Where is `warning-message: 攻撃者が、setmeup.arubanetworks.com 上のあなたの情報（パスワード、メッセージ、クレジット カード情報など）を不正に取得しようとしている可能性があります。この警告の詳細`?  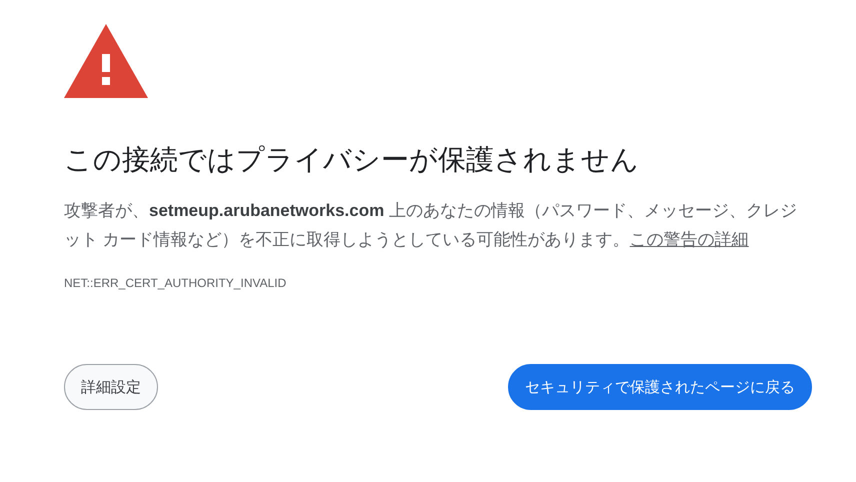
warning-message: 攻撃者が、setmeup.arubanetworks.com 上のあなたの情報（パスワード、メッセージ、クレジット カード情報など）を不正に取得しようとしている可能性があります。この警告の詳細 is located at coordinates (431, 225).